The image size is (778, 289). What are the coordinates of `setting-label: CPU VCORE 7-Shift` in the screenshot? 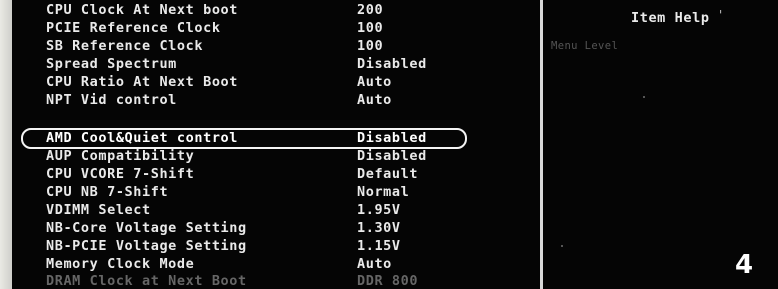 It's located at (120, 174).